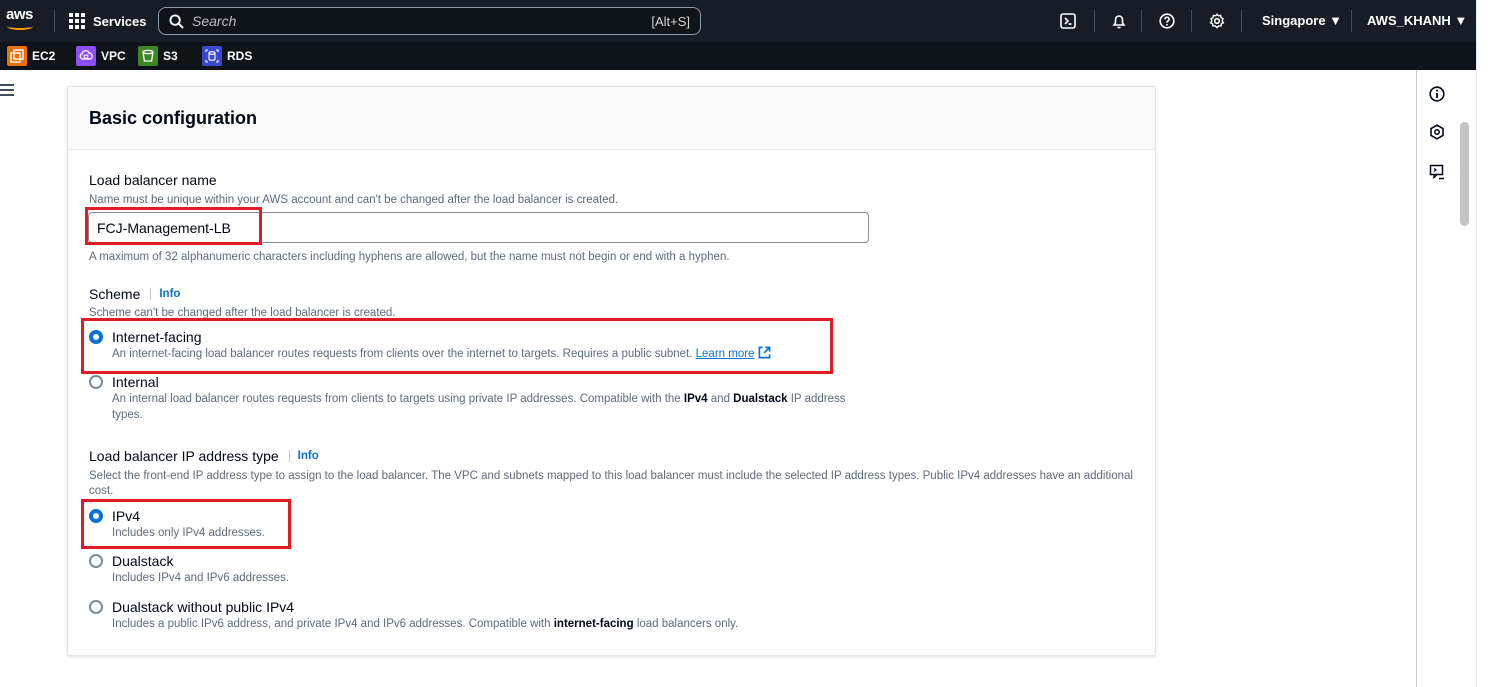  What do you see at coordinates (188, 533) in the screenshot?
I see `radio-description: Includes only IPv4 addresses.` at bounding box center [188, 533].